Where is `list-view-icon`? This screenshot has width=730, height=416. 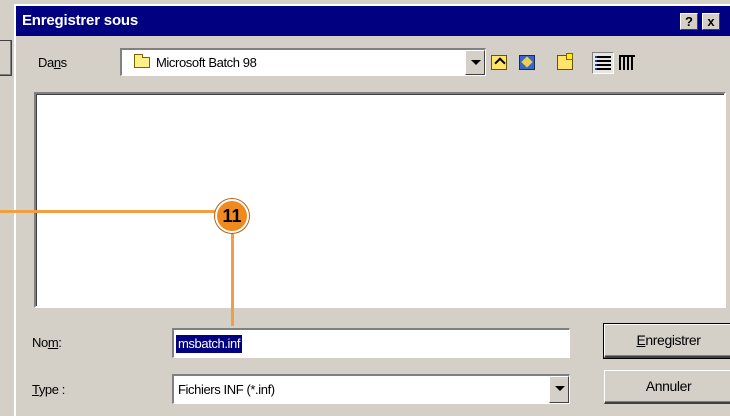 list-view-icon is located at coordinates (603, 63).